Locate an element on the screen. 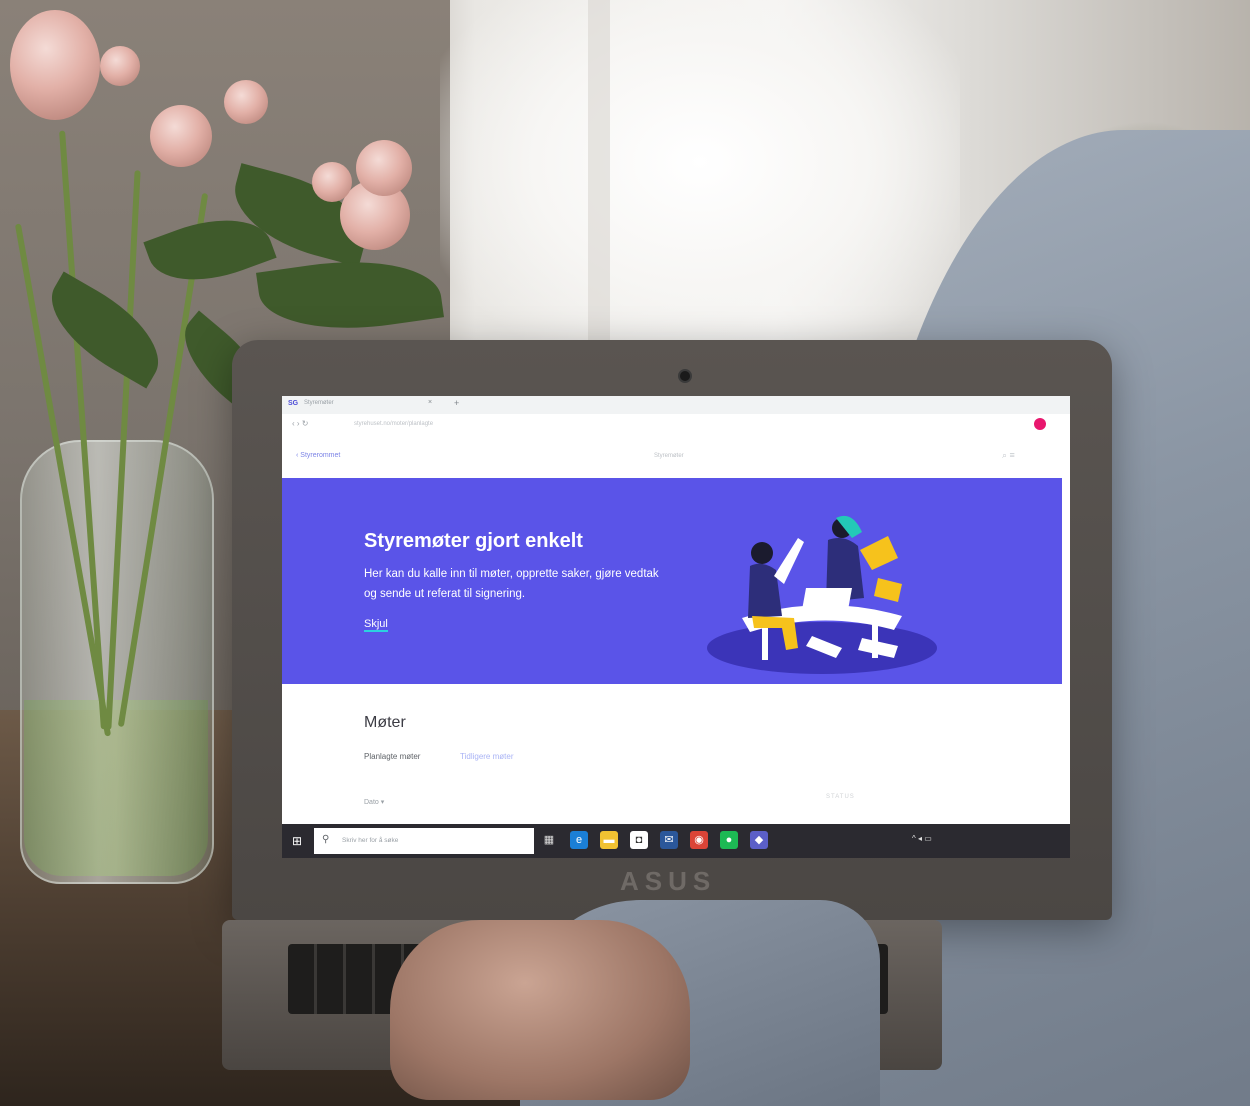  spotify-icon: ● is located at coordinates (729, 840).